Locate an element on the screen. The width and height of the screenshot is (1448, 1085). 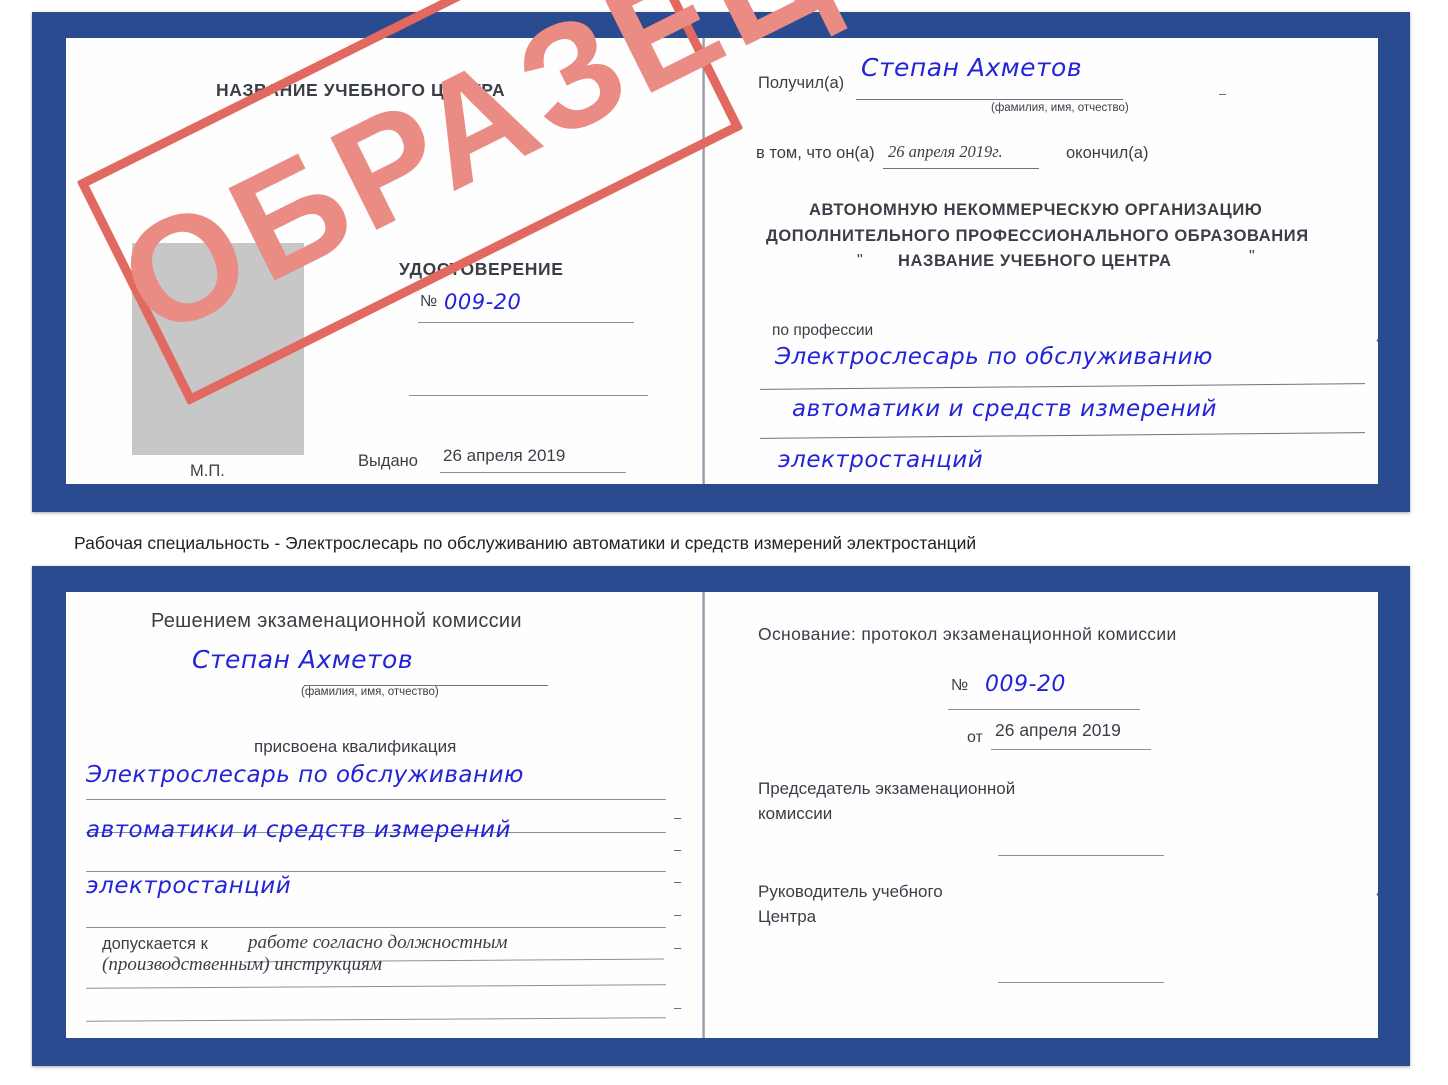
top-right-org-line1: АВТОНОМНУЮ НЕКОММЕРЧЕСКУЮ ОРГАНИЗАЦИЮ is located at coordinates (1036, 210).